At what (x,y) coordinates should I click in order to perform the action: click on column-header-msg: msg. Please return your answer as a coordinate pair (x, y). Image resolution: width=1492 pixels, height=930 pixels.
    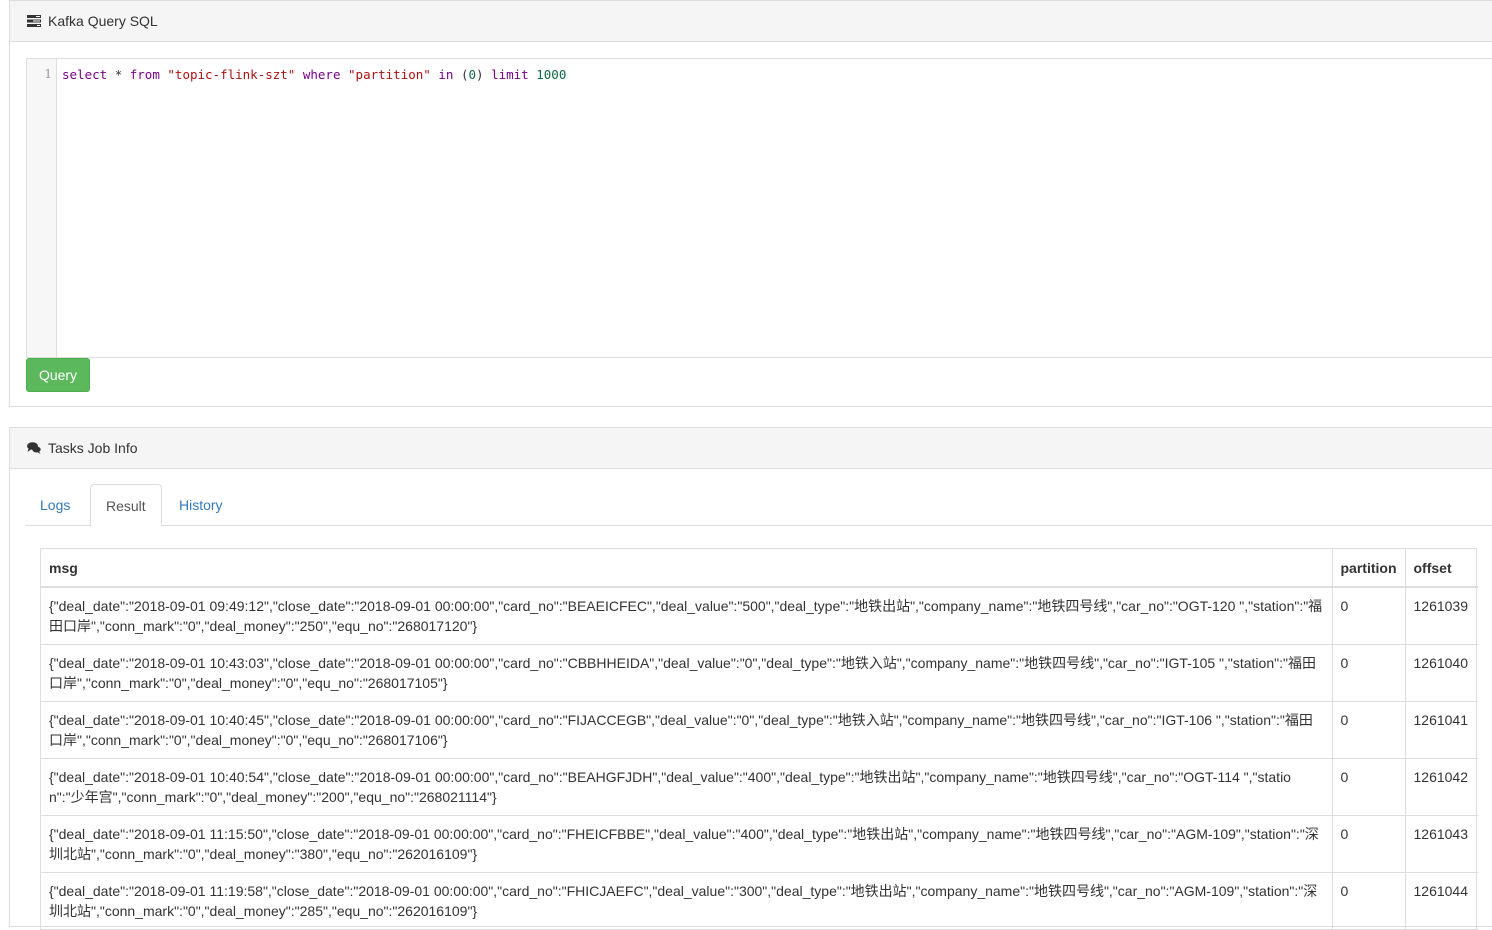
    Looking at the image, I should click on (687, 568).